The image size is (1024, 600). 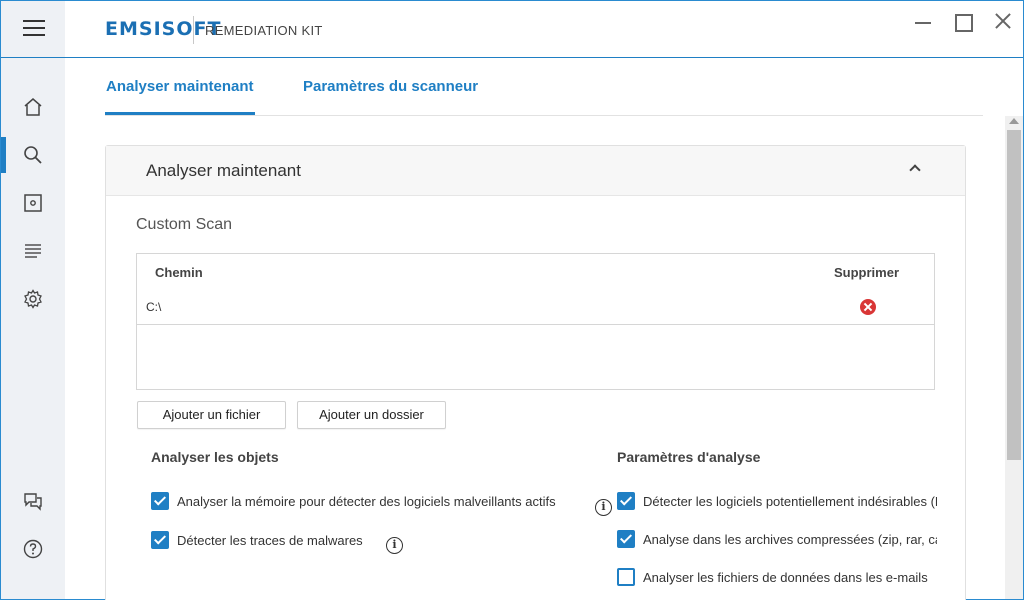 I want to click on checkbox-scan-memory, so click(x=160, y=501).